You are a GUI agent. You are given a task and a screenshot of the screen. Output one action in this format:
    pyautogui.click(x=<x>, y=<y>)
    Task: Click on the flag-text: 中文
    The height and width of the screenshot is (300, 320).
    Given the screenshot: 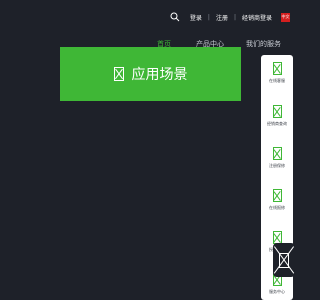 What is the action you would take?
    pyautogui.click(x=285, y=16)
    